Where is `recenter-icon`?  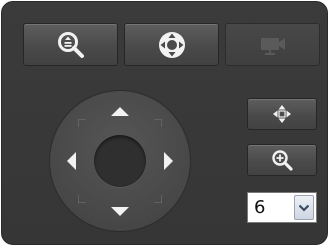
recenter-icon is located at coordinates (282, 114).